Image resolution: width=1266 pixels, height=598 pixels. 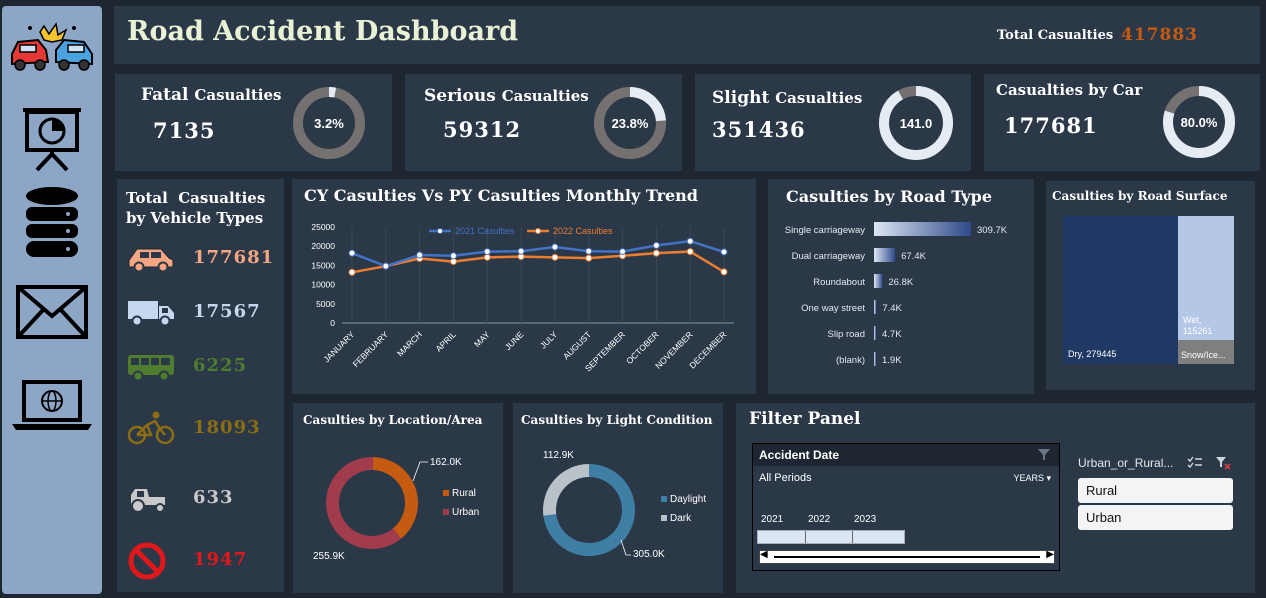 I want to click on legend-label: Daylight, so click(x=688, y=499).